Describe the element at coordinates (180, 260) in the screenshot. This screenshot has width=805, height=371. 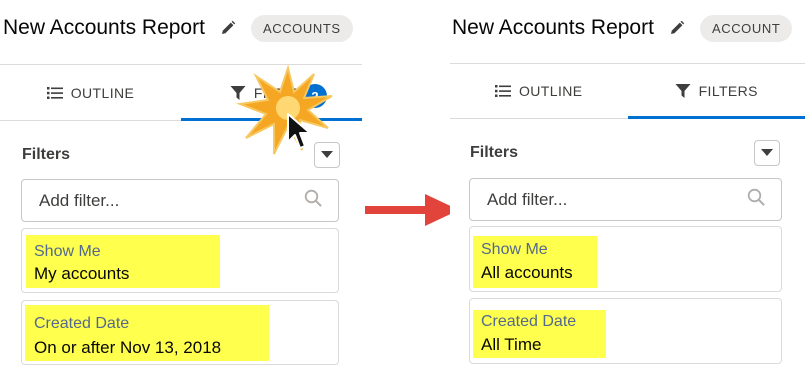
I see `filter-card-show-me: Show Me My accounts` at that location.